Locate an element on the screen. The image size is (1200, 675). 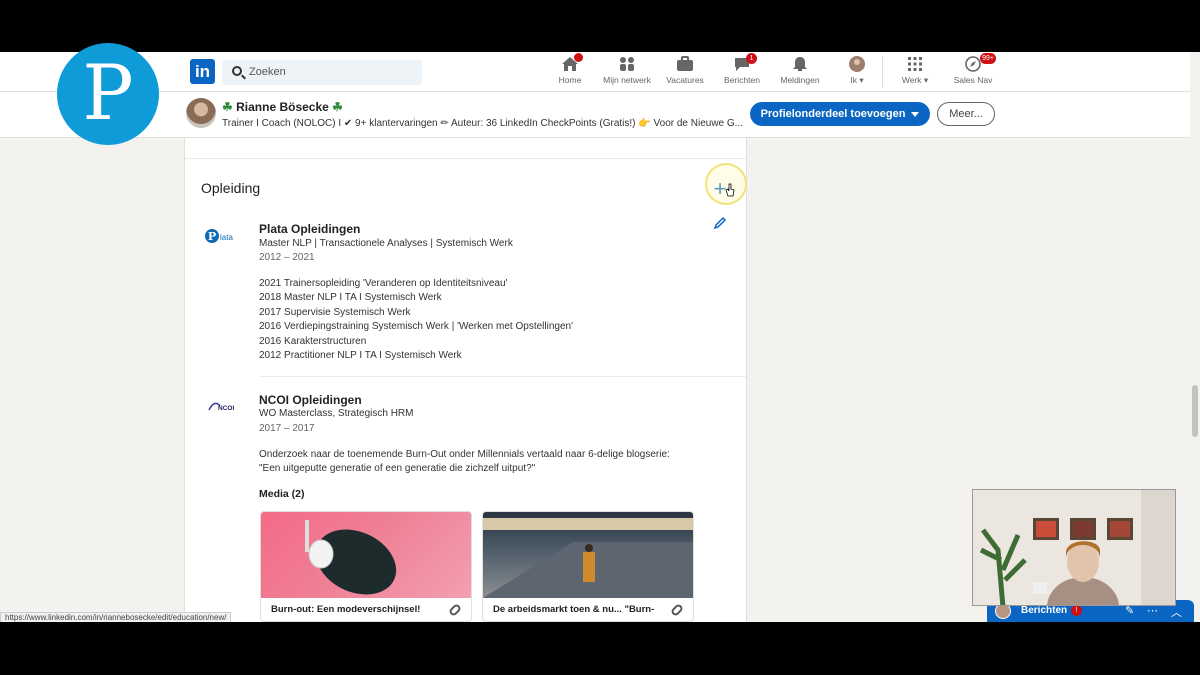
scrollbar is located at coordinates (1195, 337).